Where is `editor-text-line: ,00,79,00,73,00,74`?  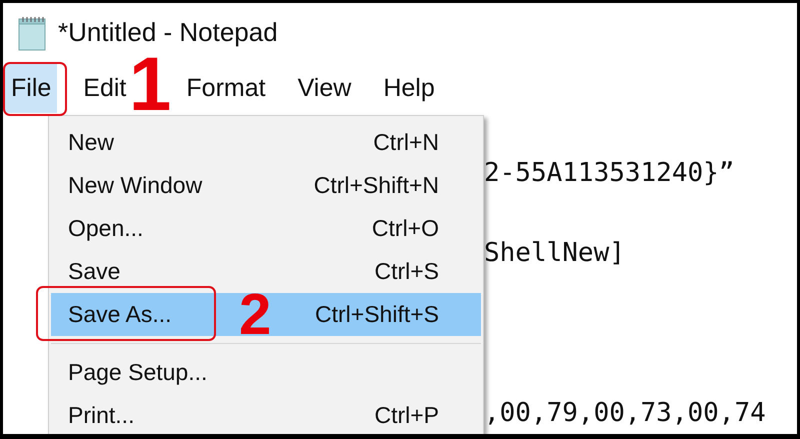
editor-text-line: ,00,79,00,73,00,74 is located at coordinates (625, 413).